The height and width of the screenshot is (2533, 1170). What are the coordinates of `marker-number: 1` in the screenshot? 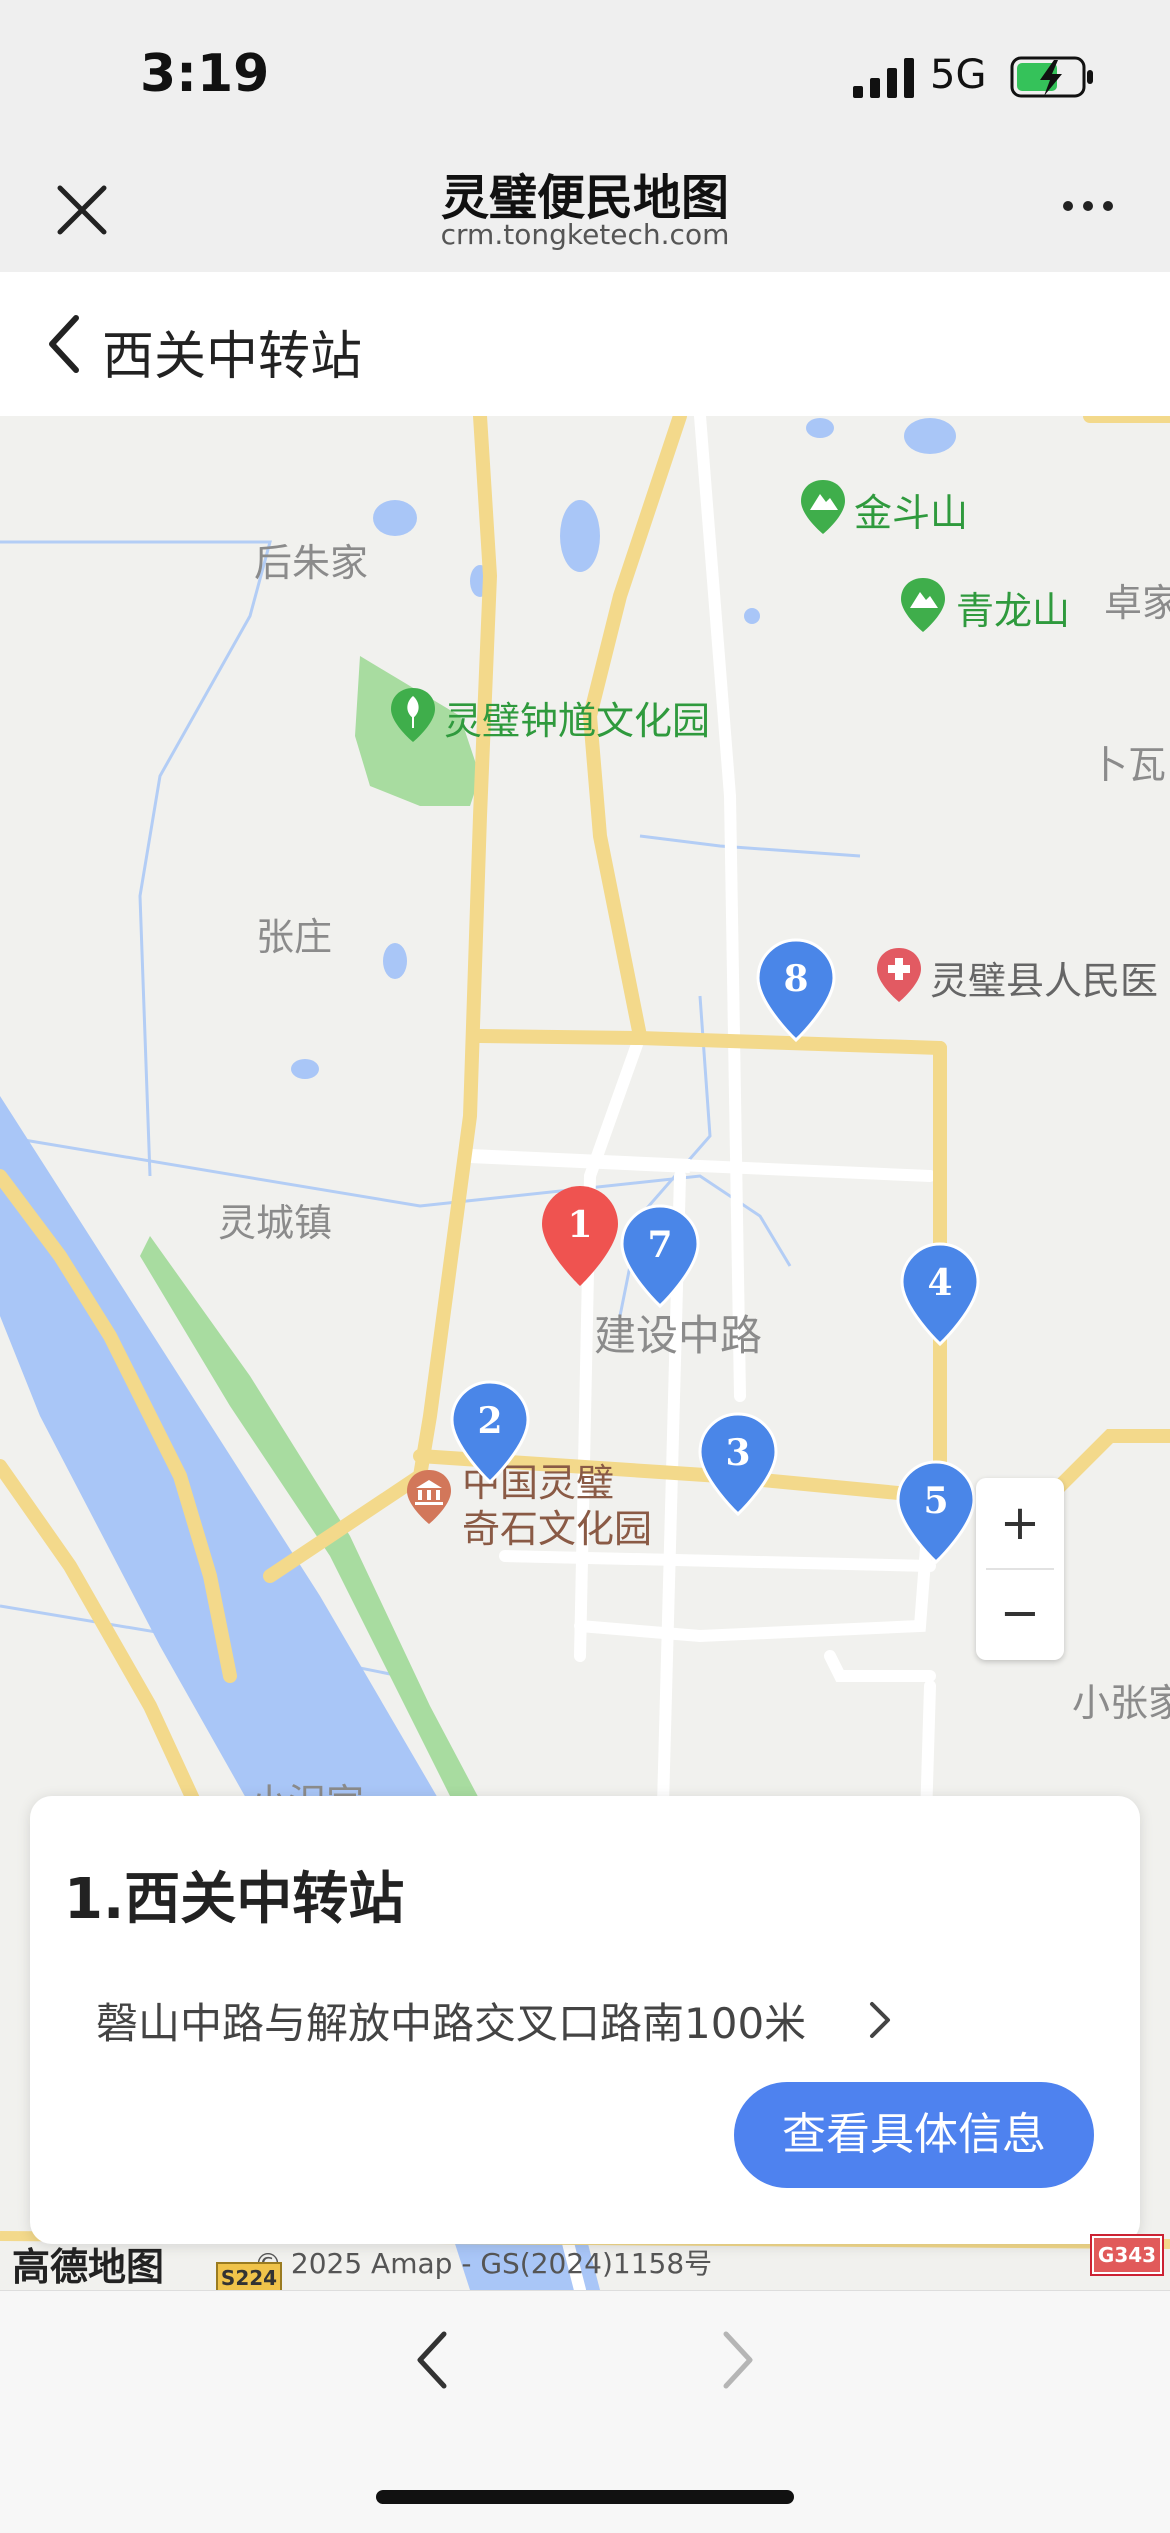 It's located at (580, 1225).